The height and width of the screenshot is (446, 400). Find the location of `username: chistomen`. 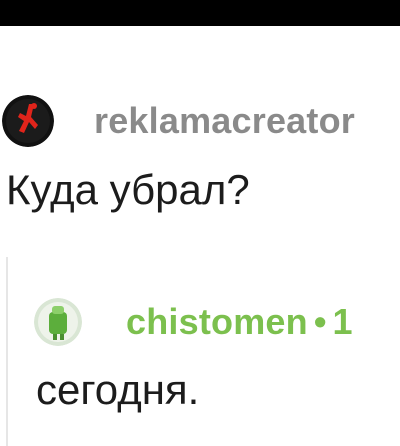

username: chistomen is located at coordinates (217, 322).